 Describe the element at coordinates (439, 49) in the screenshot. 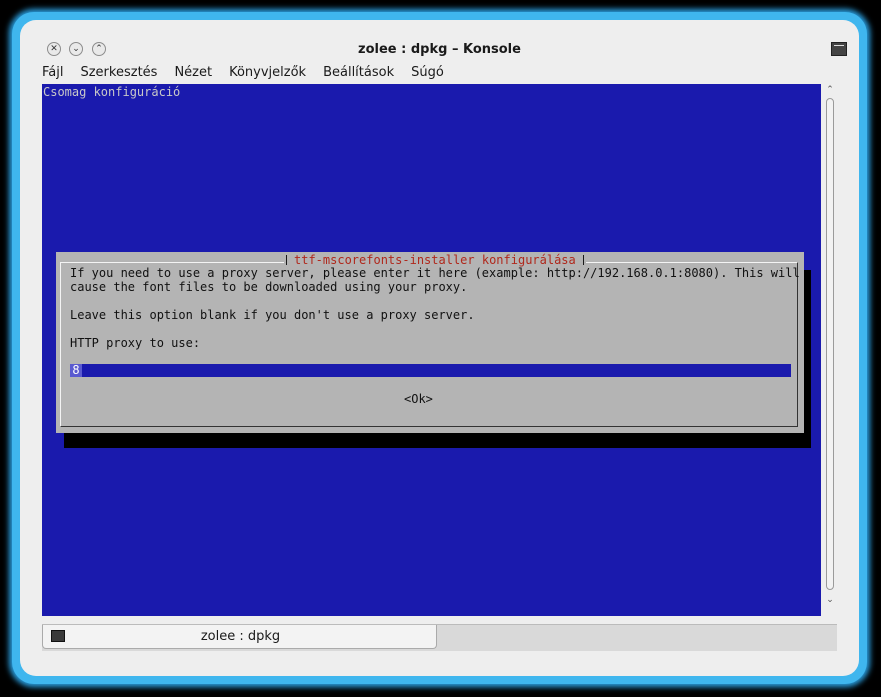

I see `window-title: zolee : dpkg – Konsole` at that location.